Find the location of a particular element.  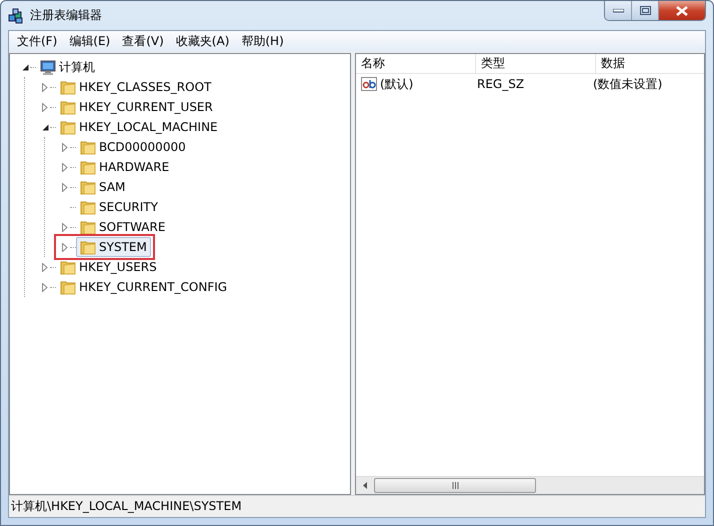

tree-item: HARDWARE is located at coordinates (125, 167).